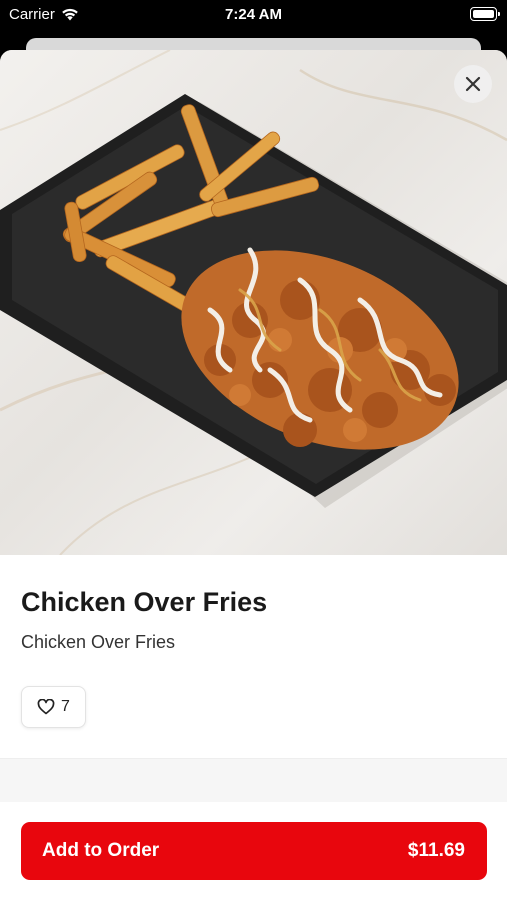  I want to click on heart-icon, so click(46, 707).